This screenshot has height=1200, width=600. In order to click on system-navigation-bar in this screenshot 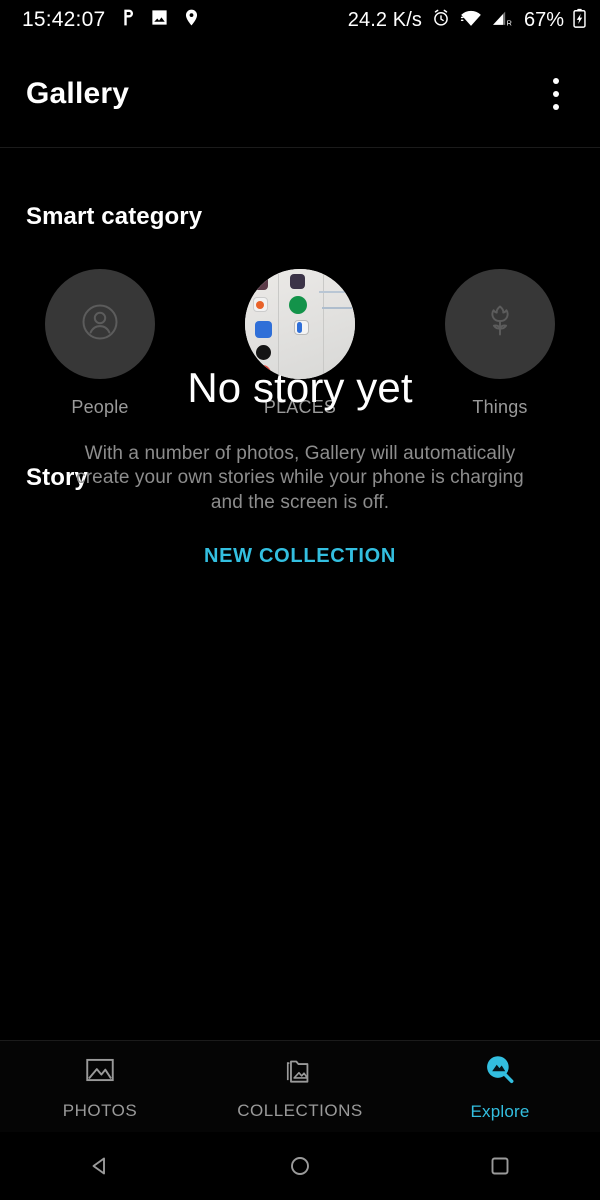, I will do `click(300, 1166)`.